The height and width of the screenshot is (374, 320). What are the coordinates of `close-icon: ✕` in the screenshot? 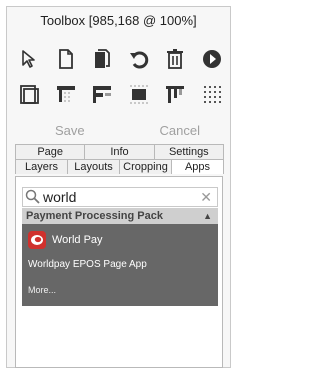 It's located at (206, 197).